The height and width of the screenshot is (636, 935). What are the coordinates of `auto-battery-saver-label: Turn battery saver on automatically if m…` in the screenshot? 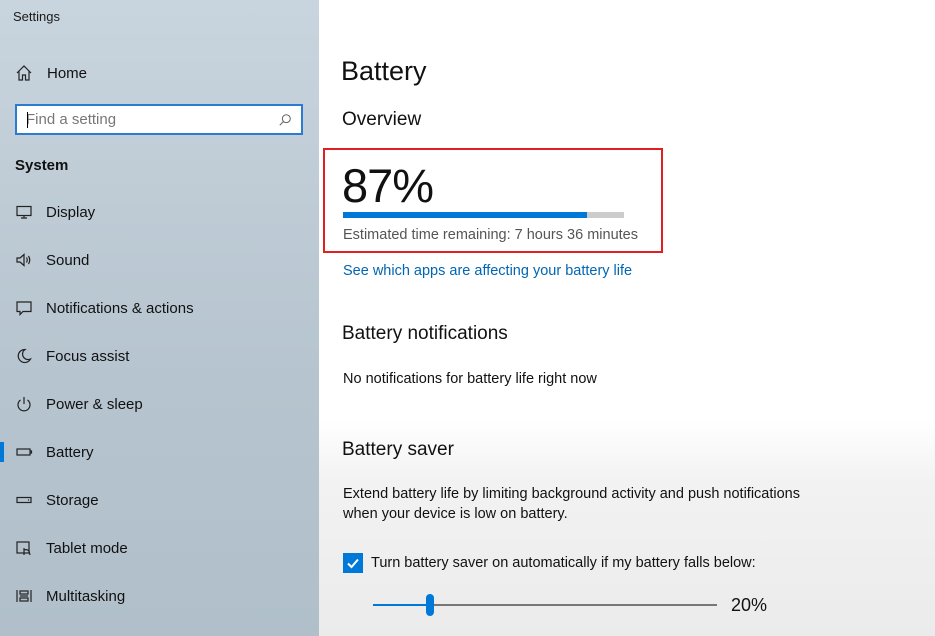 It's located at (563, 563).